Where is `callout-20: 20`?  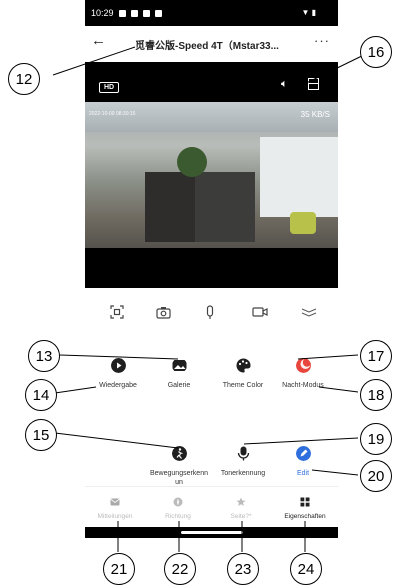
callout-20: 20 is located at coordinates (376, 476).